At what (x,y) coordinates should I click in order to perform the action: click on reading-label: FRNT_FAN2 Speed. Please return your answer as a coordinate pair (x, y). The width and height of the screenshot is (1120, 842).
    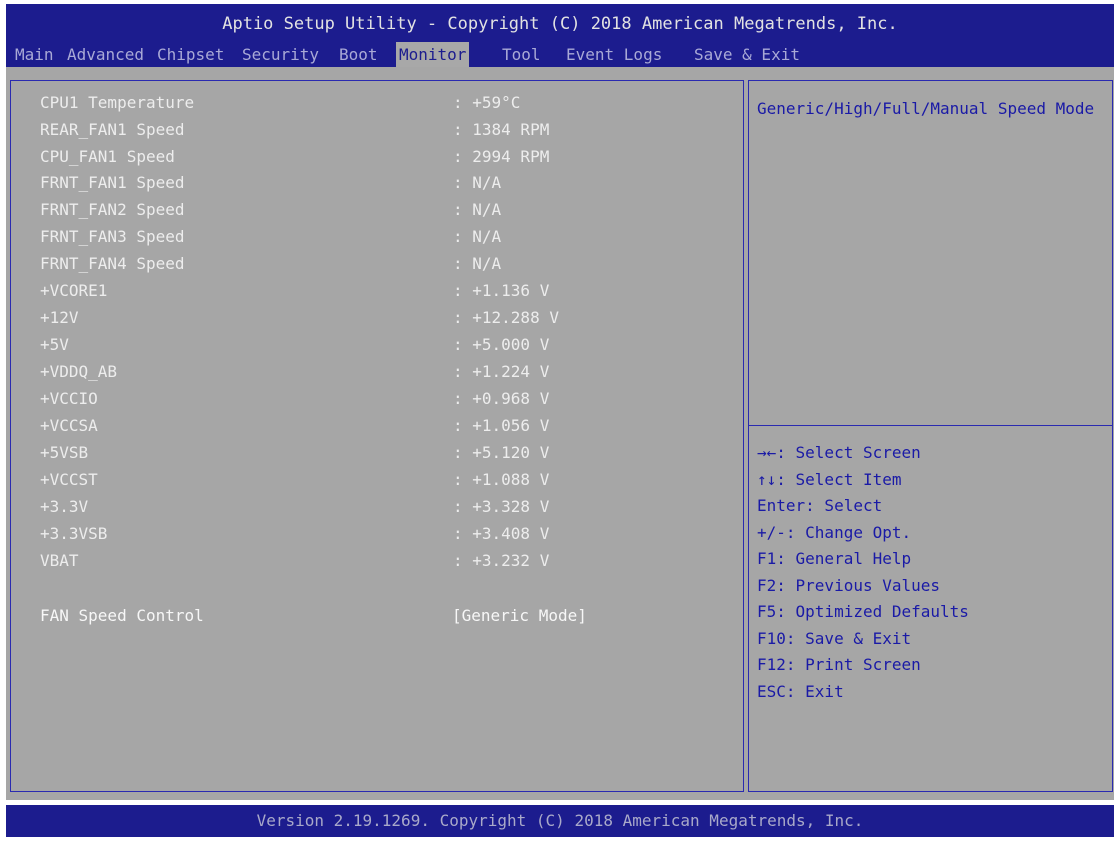
    Looking at the image, I should click on (112, 209).